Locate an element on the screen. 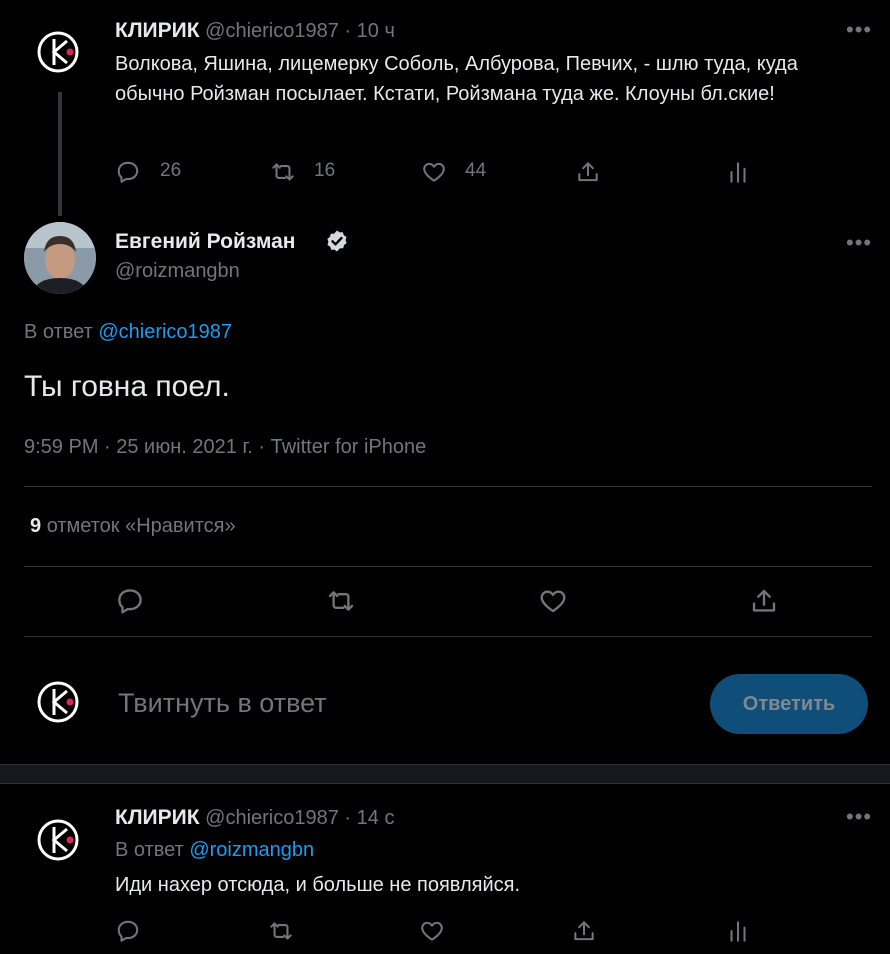  section-separator is located at coordinates (445, 774).